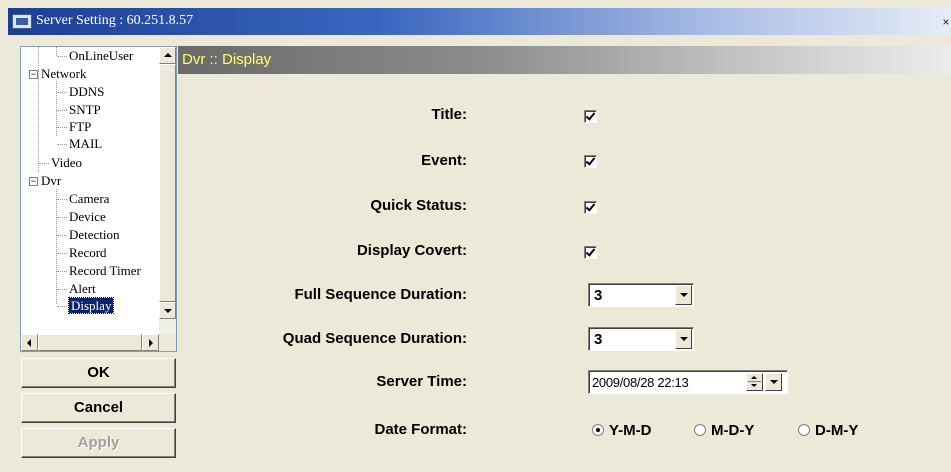 The height and width of the screenshot is (472, 951). Describe the element at coordinates (22, 21) in the screenshot. I see `app-icon` at that location.